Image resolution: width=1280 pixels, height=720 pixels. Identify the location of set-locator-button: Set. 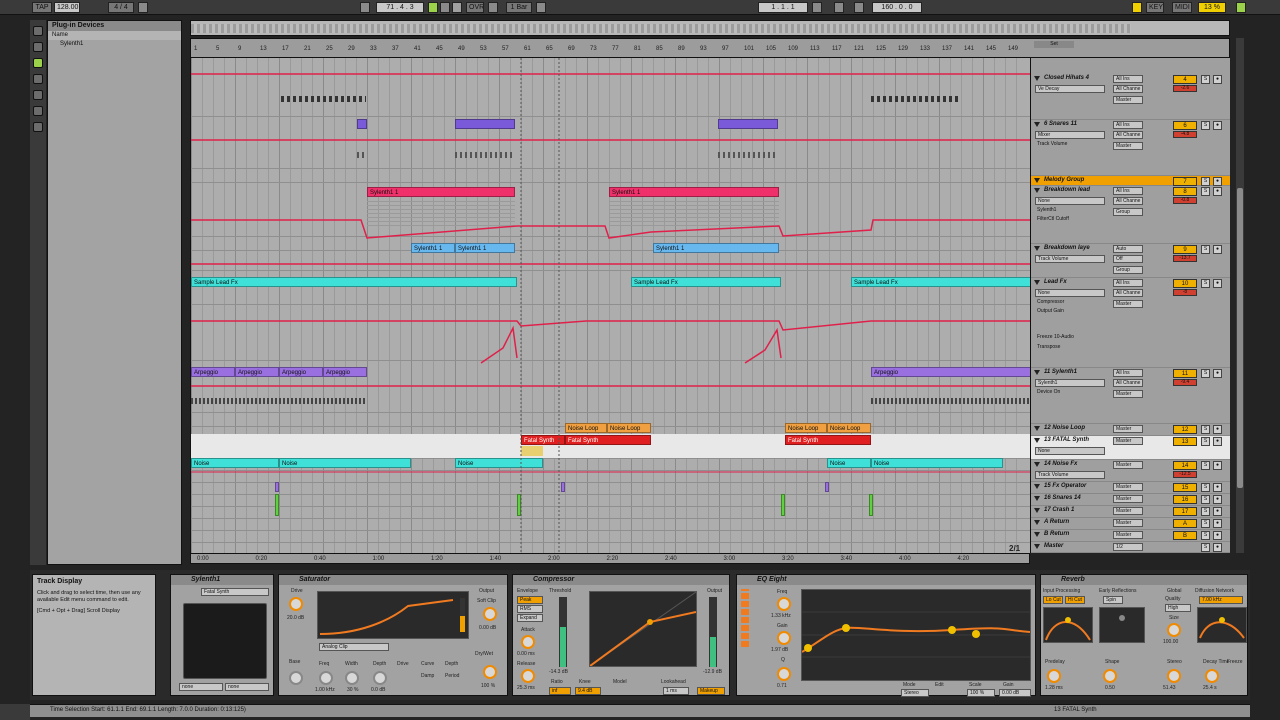
(1054, 44).